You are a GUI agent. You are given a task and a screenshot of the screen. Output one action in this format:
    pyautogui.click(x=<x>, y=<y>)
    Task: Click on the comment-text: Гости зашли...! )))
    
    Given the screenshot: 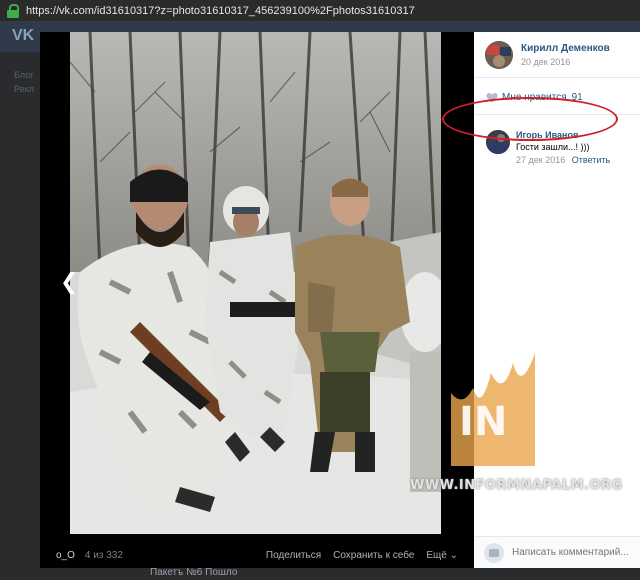 What is the action you would take?
    pyautogui.click(x=553, y=147)
    